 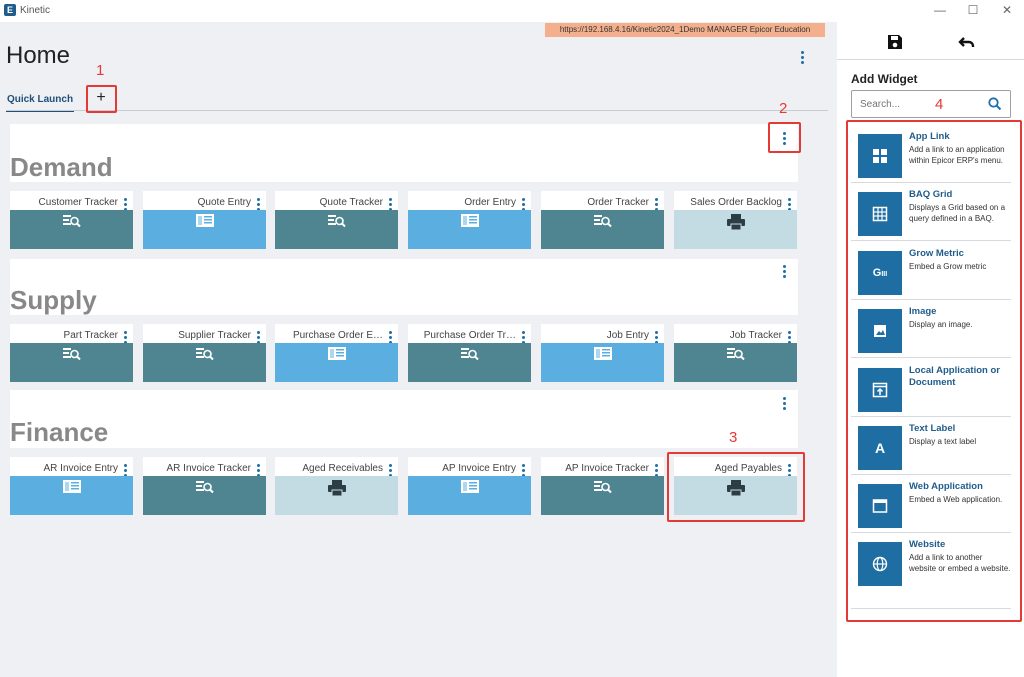 What do you see at coordinates (351, 202) in the screenshot?
I see `tile-label: Quote Tracker` at bounding box center [351, 202].